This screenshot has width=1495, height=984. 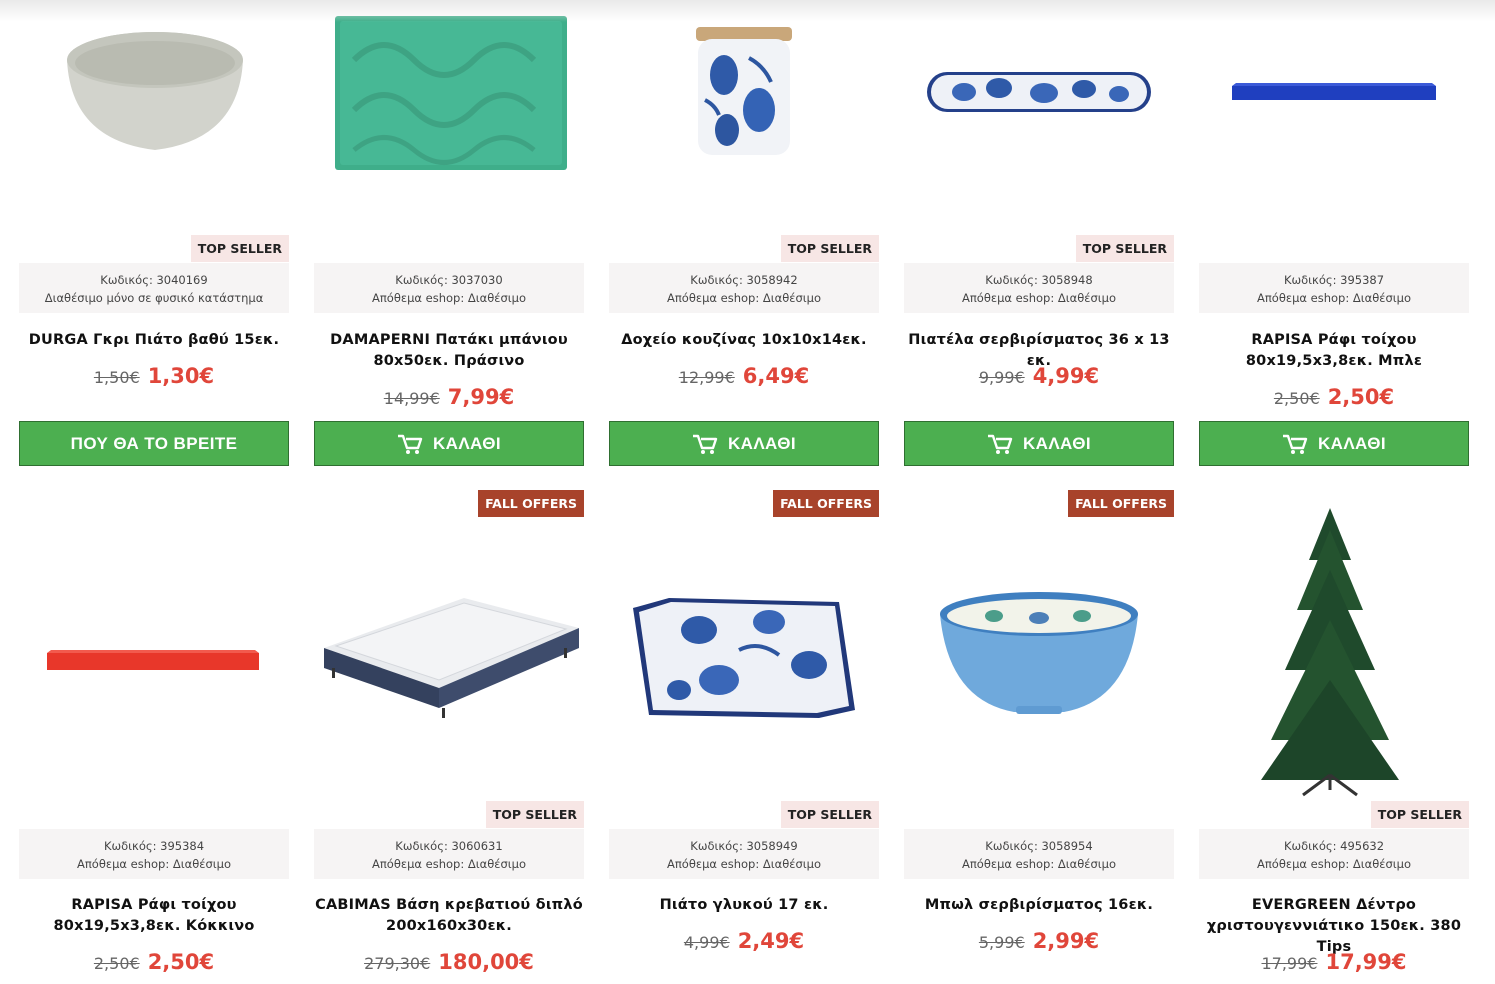 I want to click on grey-bowl-image, so click(x=155, y=91).